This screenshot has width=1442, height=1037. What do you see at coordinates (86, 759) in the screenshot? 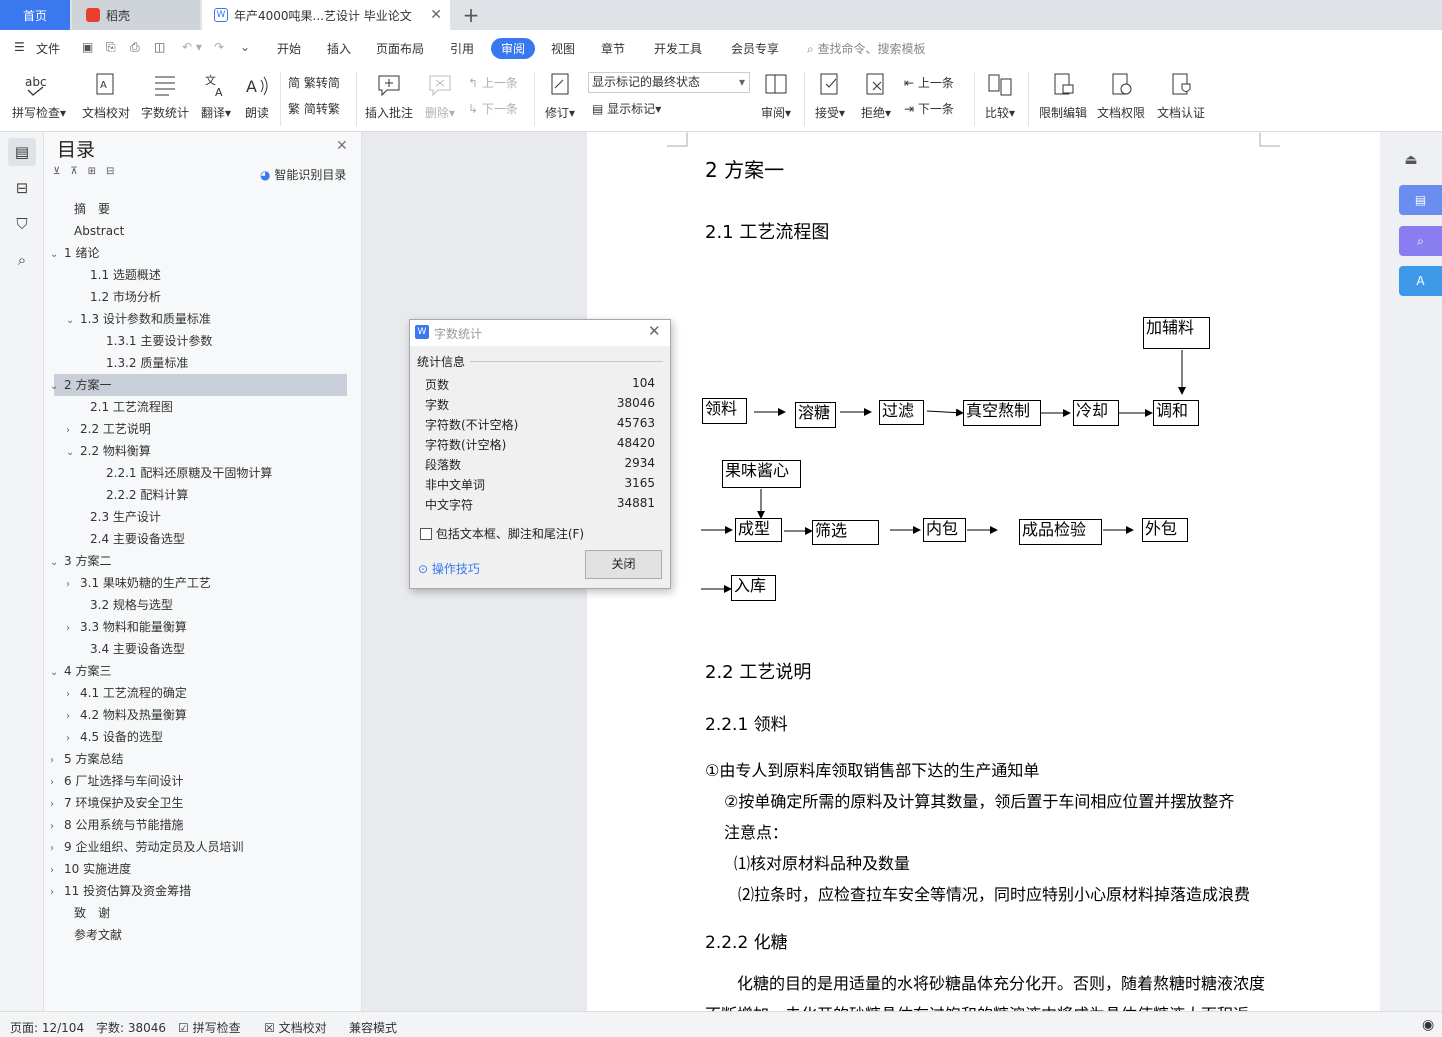
I see `outline-item: › 5 方案总结` at bounding box center [86, 759].